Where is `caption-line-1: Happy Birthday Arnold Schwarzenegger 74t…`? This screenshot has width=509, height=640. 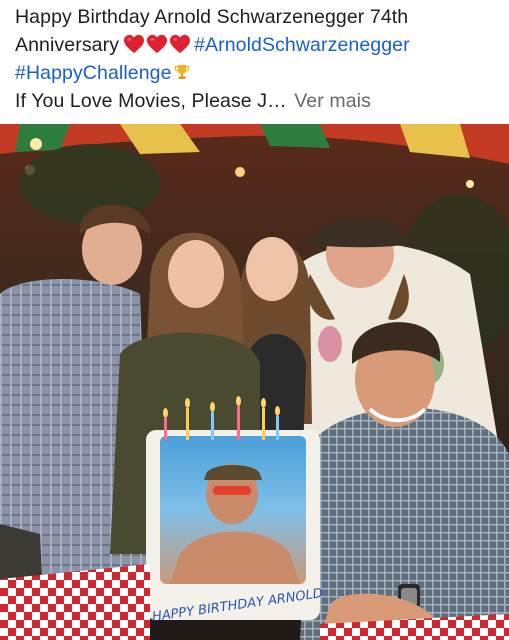
caption-line-1: Happy Birthday Arnold Schwarzenegger 74t… is located at coordinates (212, 17).